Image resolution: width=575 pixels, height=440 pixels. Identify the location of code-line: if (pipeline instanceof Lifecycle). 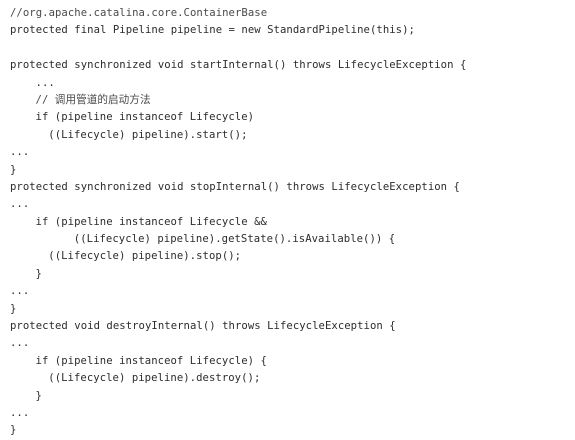
(145, 117).